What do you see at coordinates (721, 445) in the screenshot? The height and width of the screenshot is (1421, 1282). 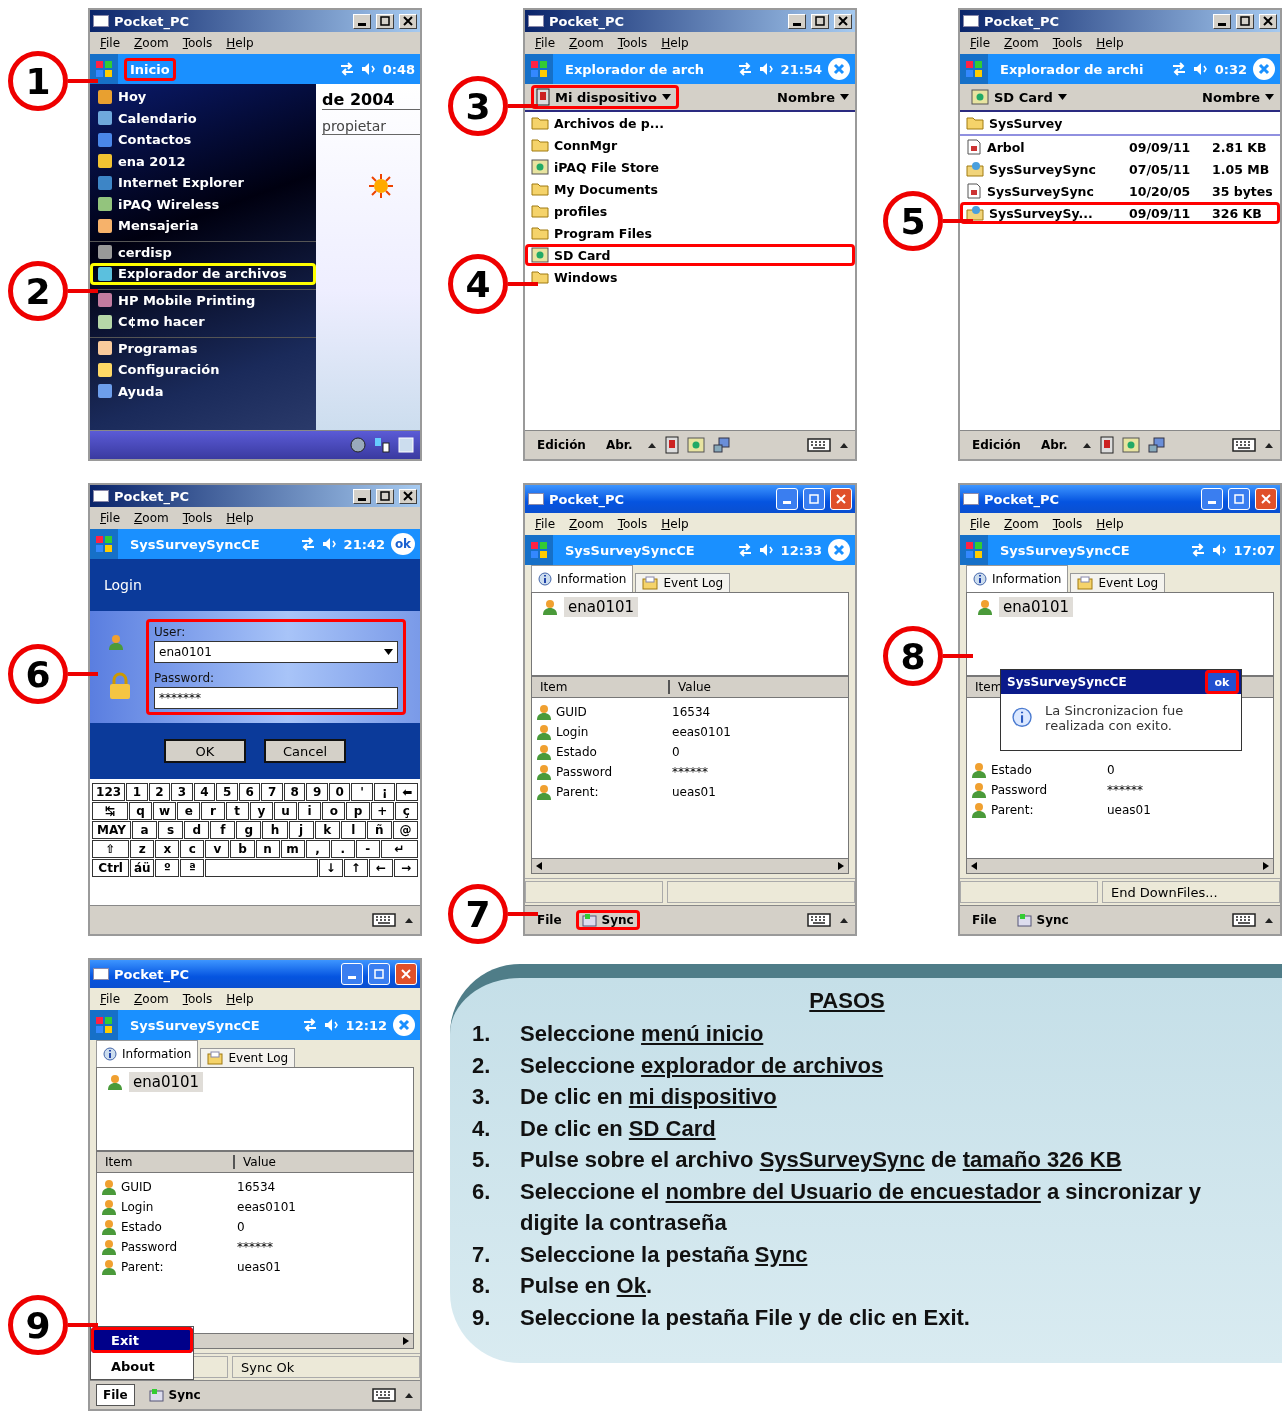 I see `network-icon` at bounding box center [721, 445].